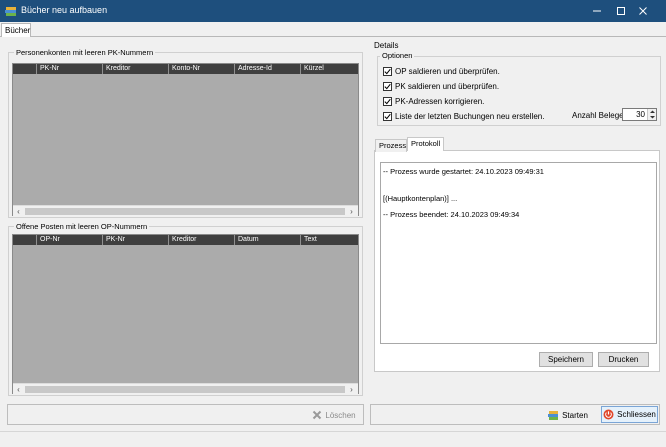  I want to click on offene-posten-grid-header: OP-Nr PK-Nr Kreditor Datum Text, so click(185, 240).